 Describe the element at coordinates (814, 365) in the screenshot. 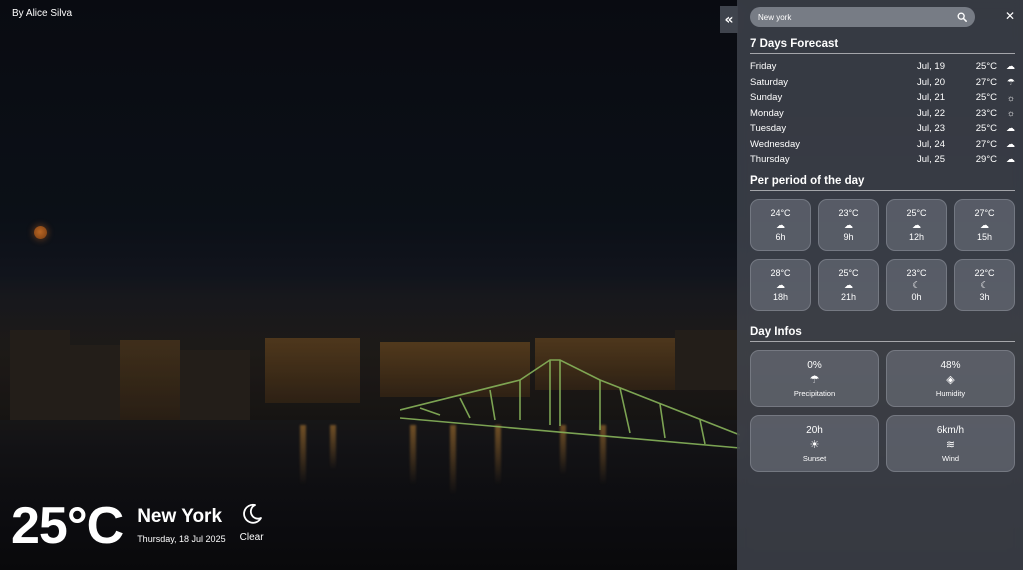

I see `info-value: 0%` at that location.